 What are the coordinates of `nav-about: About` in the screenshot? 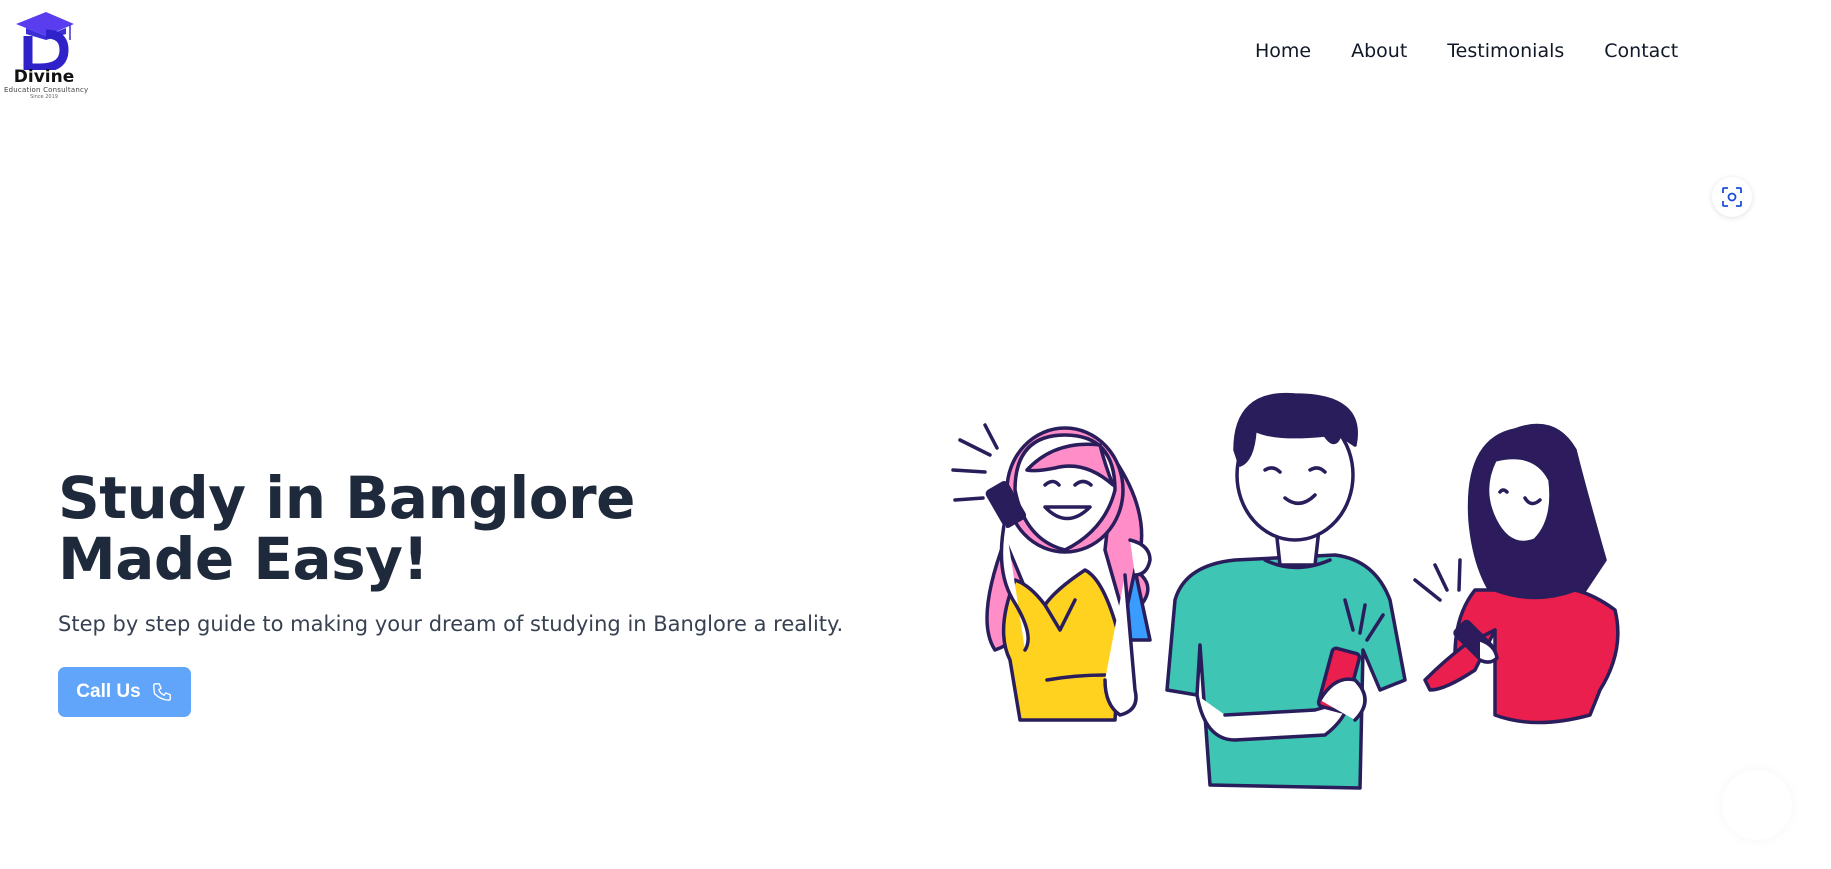 It's located at (1379, 51).